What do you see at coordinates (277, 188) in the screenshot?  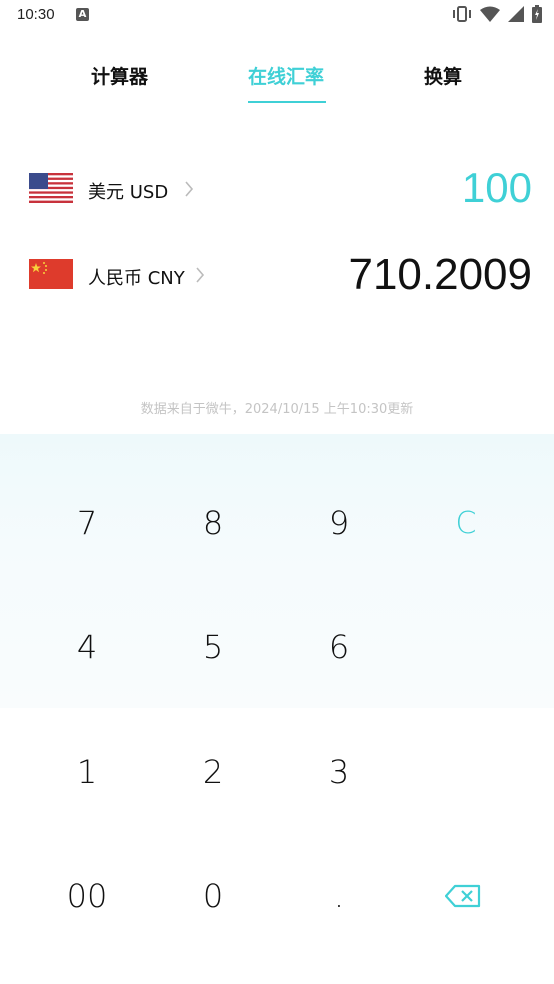 I see `currency-row-usd: 美元 USD 100` at bounding box center [277, 188].